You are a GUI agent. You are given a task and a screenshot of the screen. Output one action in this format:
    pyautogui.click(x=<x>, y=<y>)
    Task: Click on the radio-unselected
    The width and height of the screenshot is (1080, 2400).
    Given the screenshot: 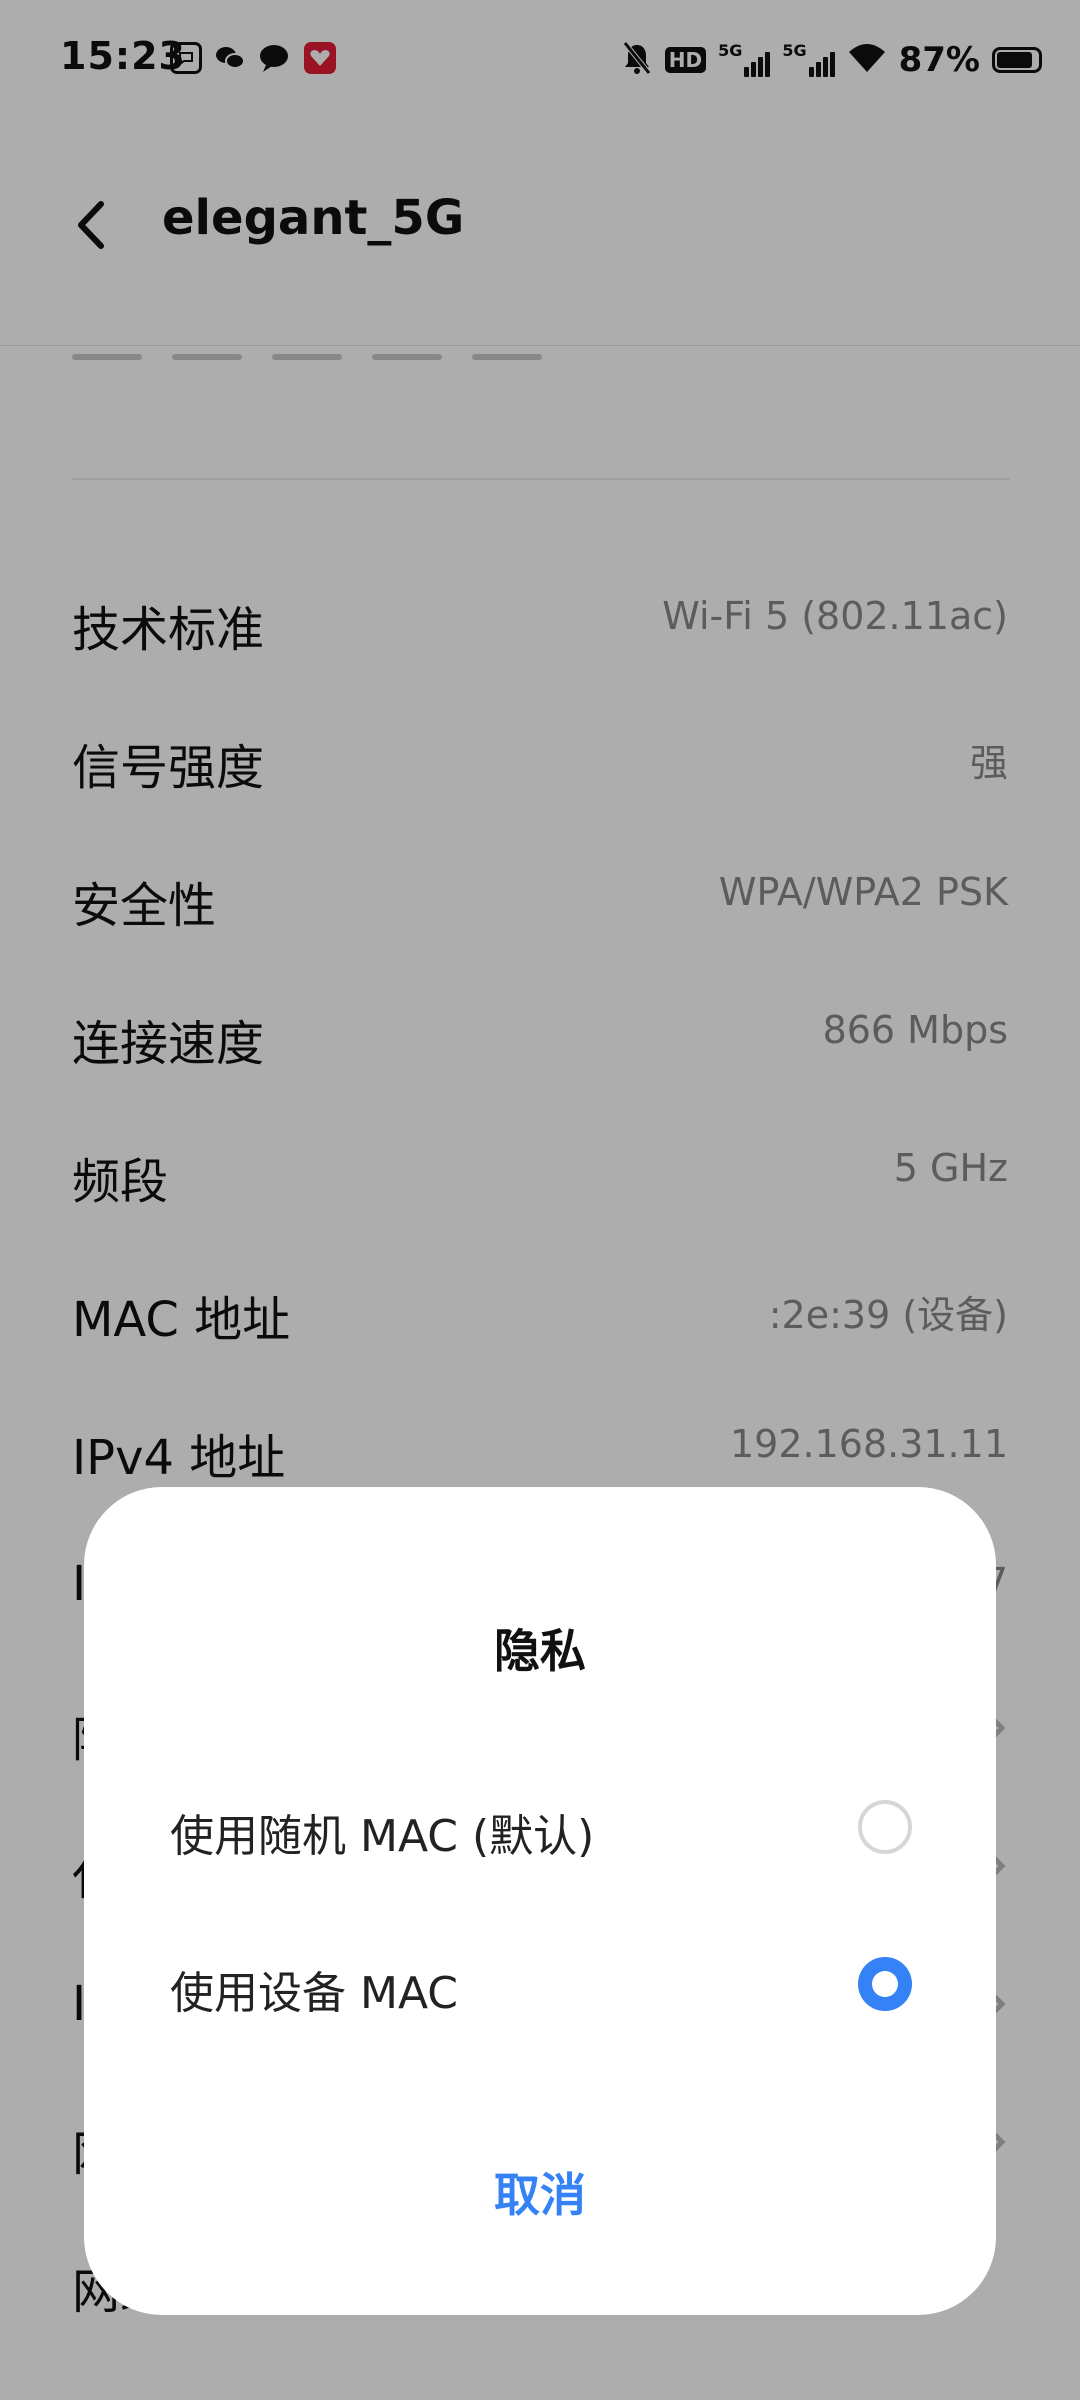 What is the action you would take?
    pyautogui.click(x=885, y=1827)
    